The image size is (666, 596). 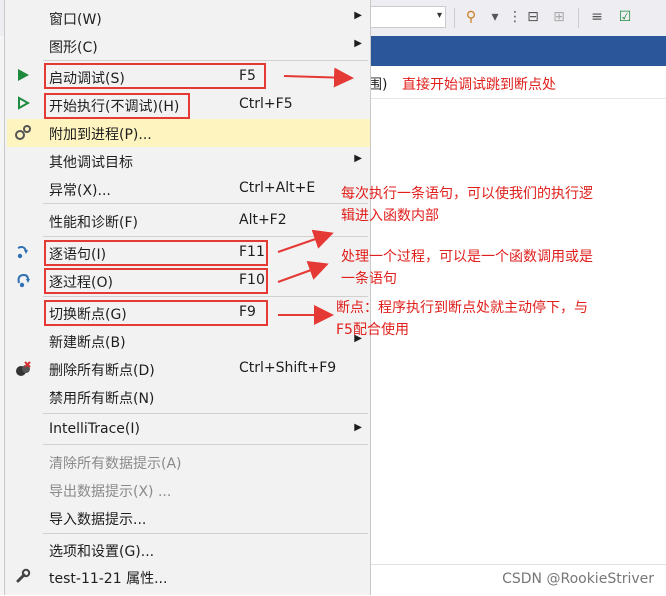 I want to click on comment-icon: ☑, so click(x=625, y=17).